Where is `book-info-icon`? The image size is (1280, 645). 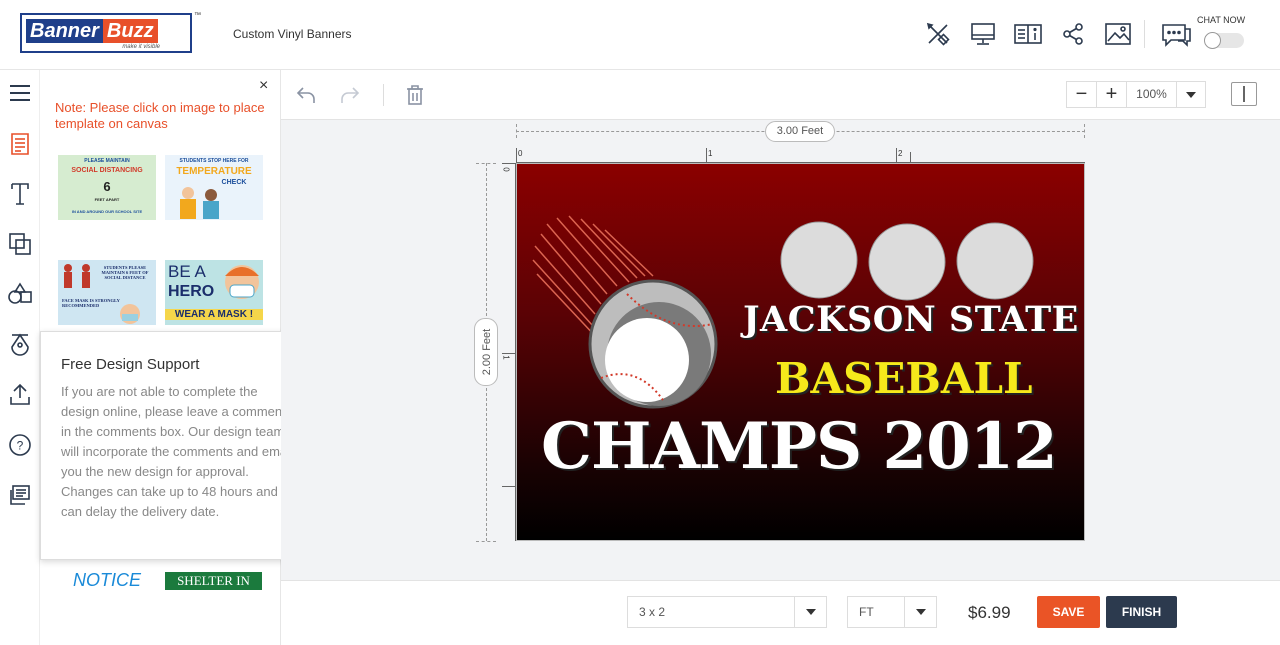
book-info-icon is located at coordinates (1027, 34).